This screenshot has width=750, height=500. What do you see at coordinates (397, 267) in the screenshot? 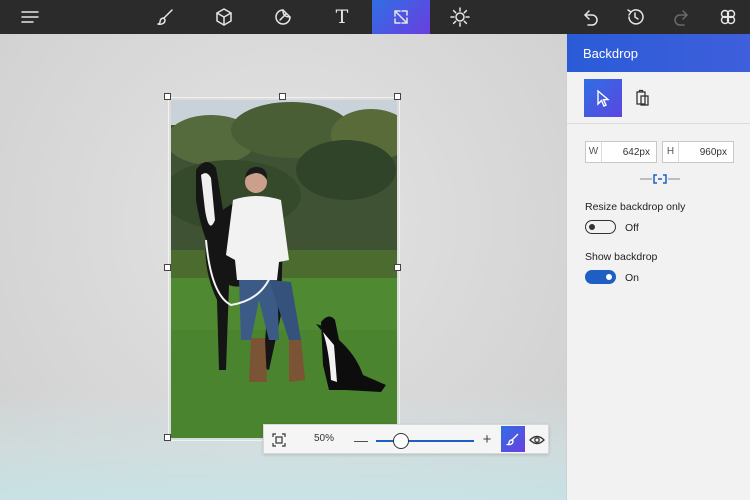
I see `resize-handle-right` at bounding box center [397, 267].